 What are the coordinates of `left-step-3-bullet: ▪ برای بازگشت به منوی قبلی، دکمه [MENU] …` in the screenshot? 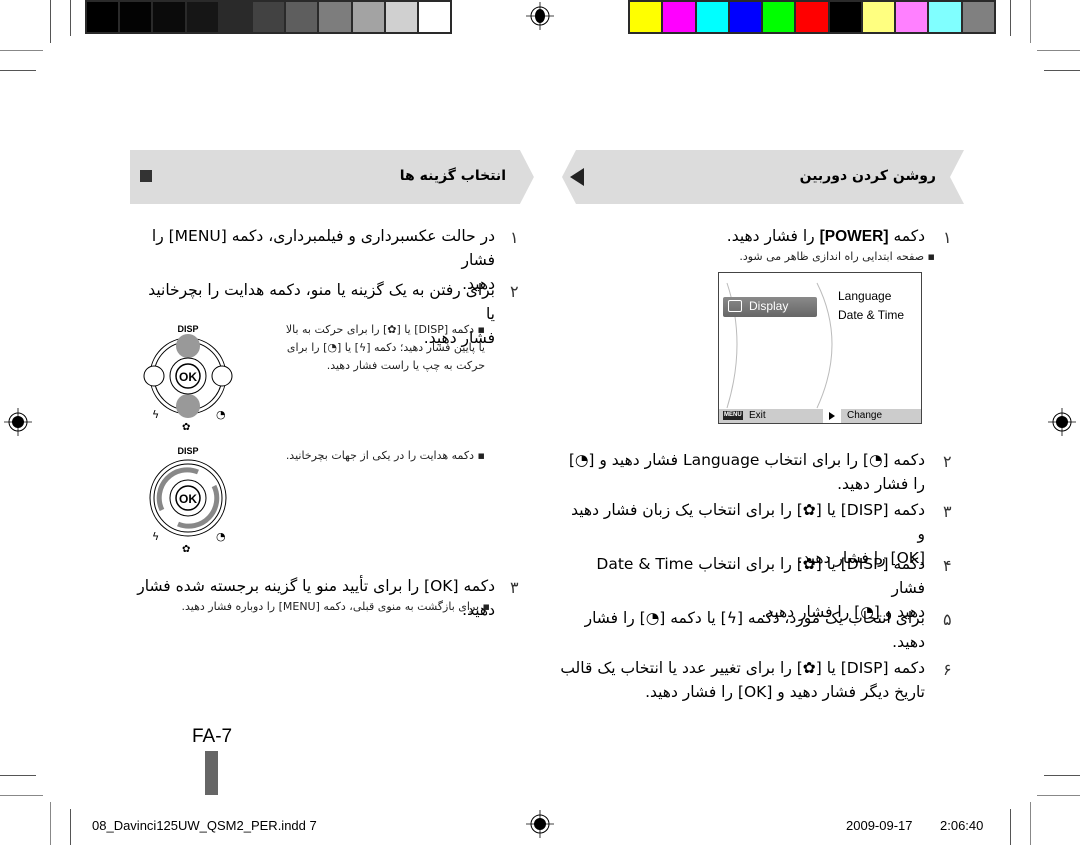 It's located at (336, 606).